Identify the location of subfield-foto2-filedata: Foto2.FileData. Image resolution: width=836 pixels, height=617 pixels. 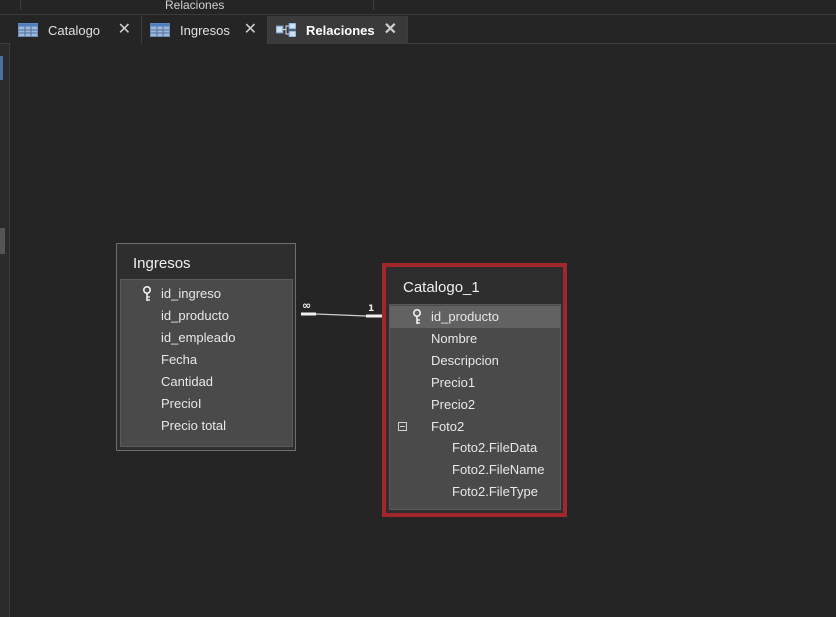
(475, 448).